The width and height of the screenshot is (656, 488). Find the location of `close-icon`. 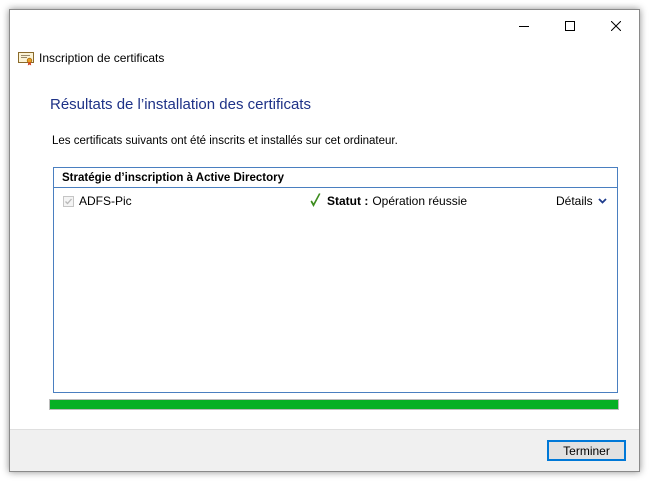

close-icon is located at coordinates (616, 26).